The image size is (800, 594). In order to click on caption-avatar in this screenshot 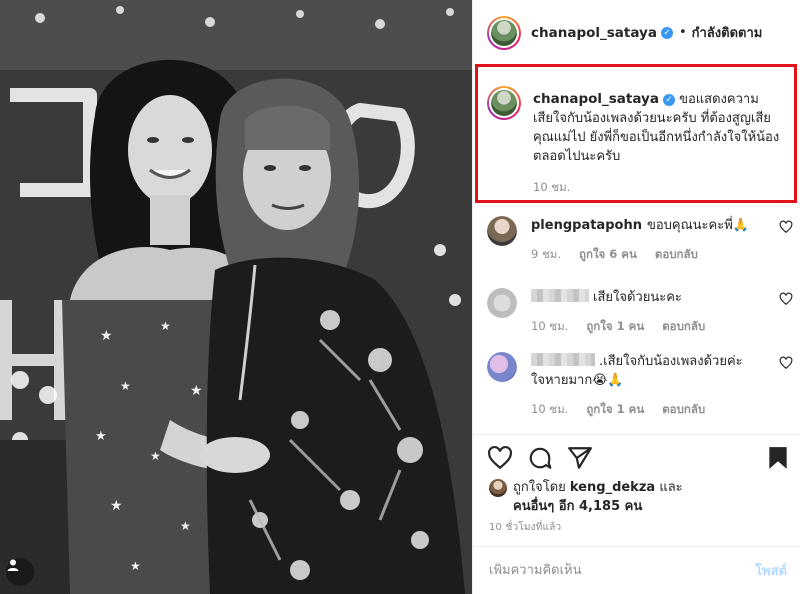, I will do `click(504, 103)`.